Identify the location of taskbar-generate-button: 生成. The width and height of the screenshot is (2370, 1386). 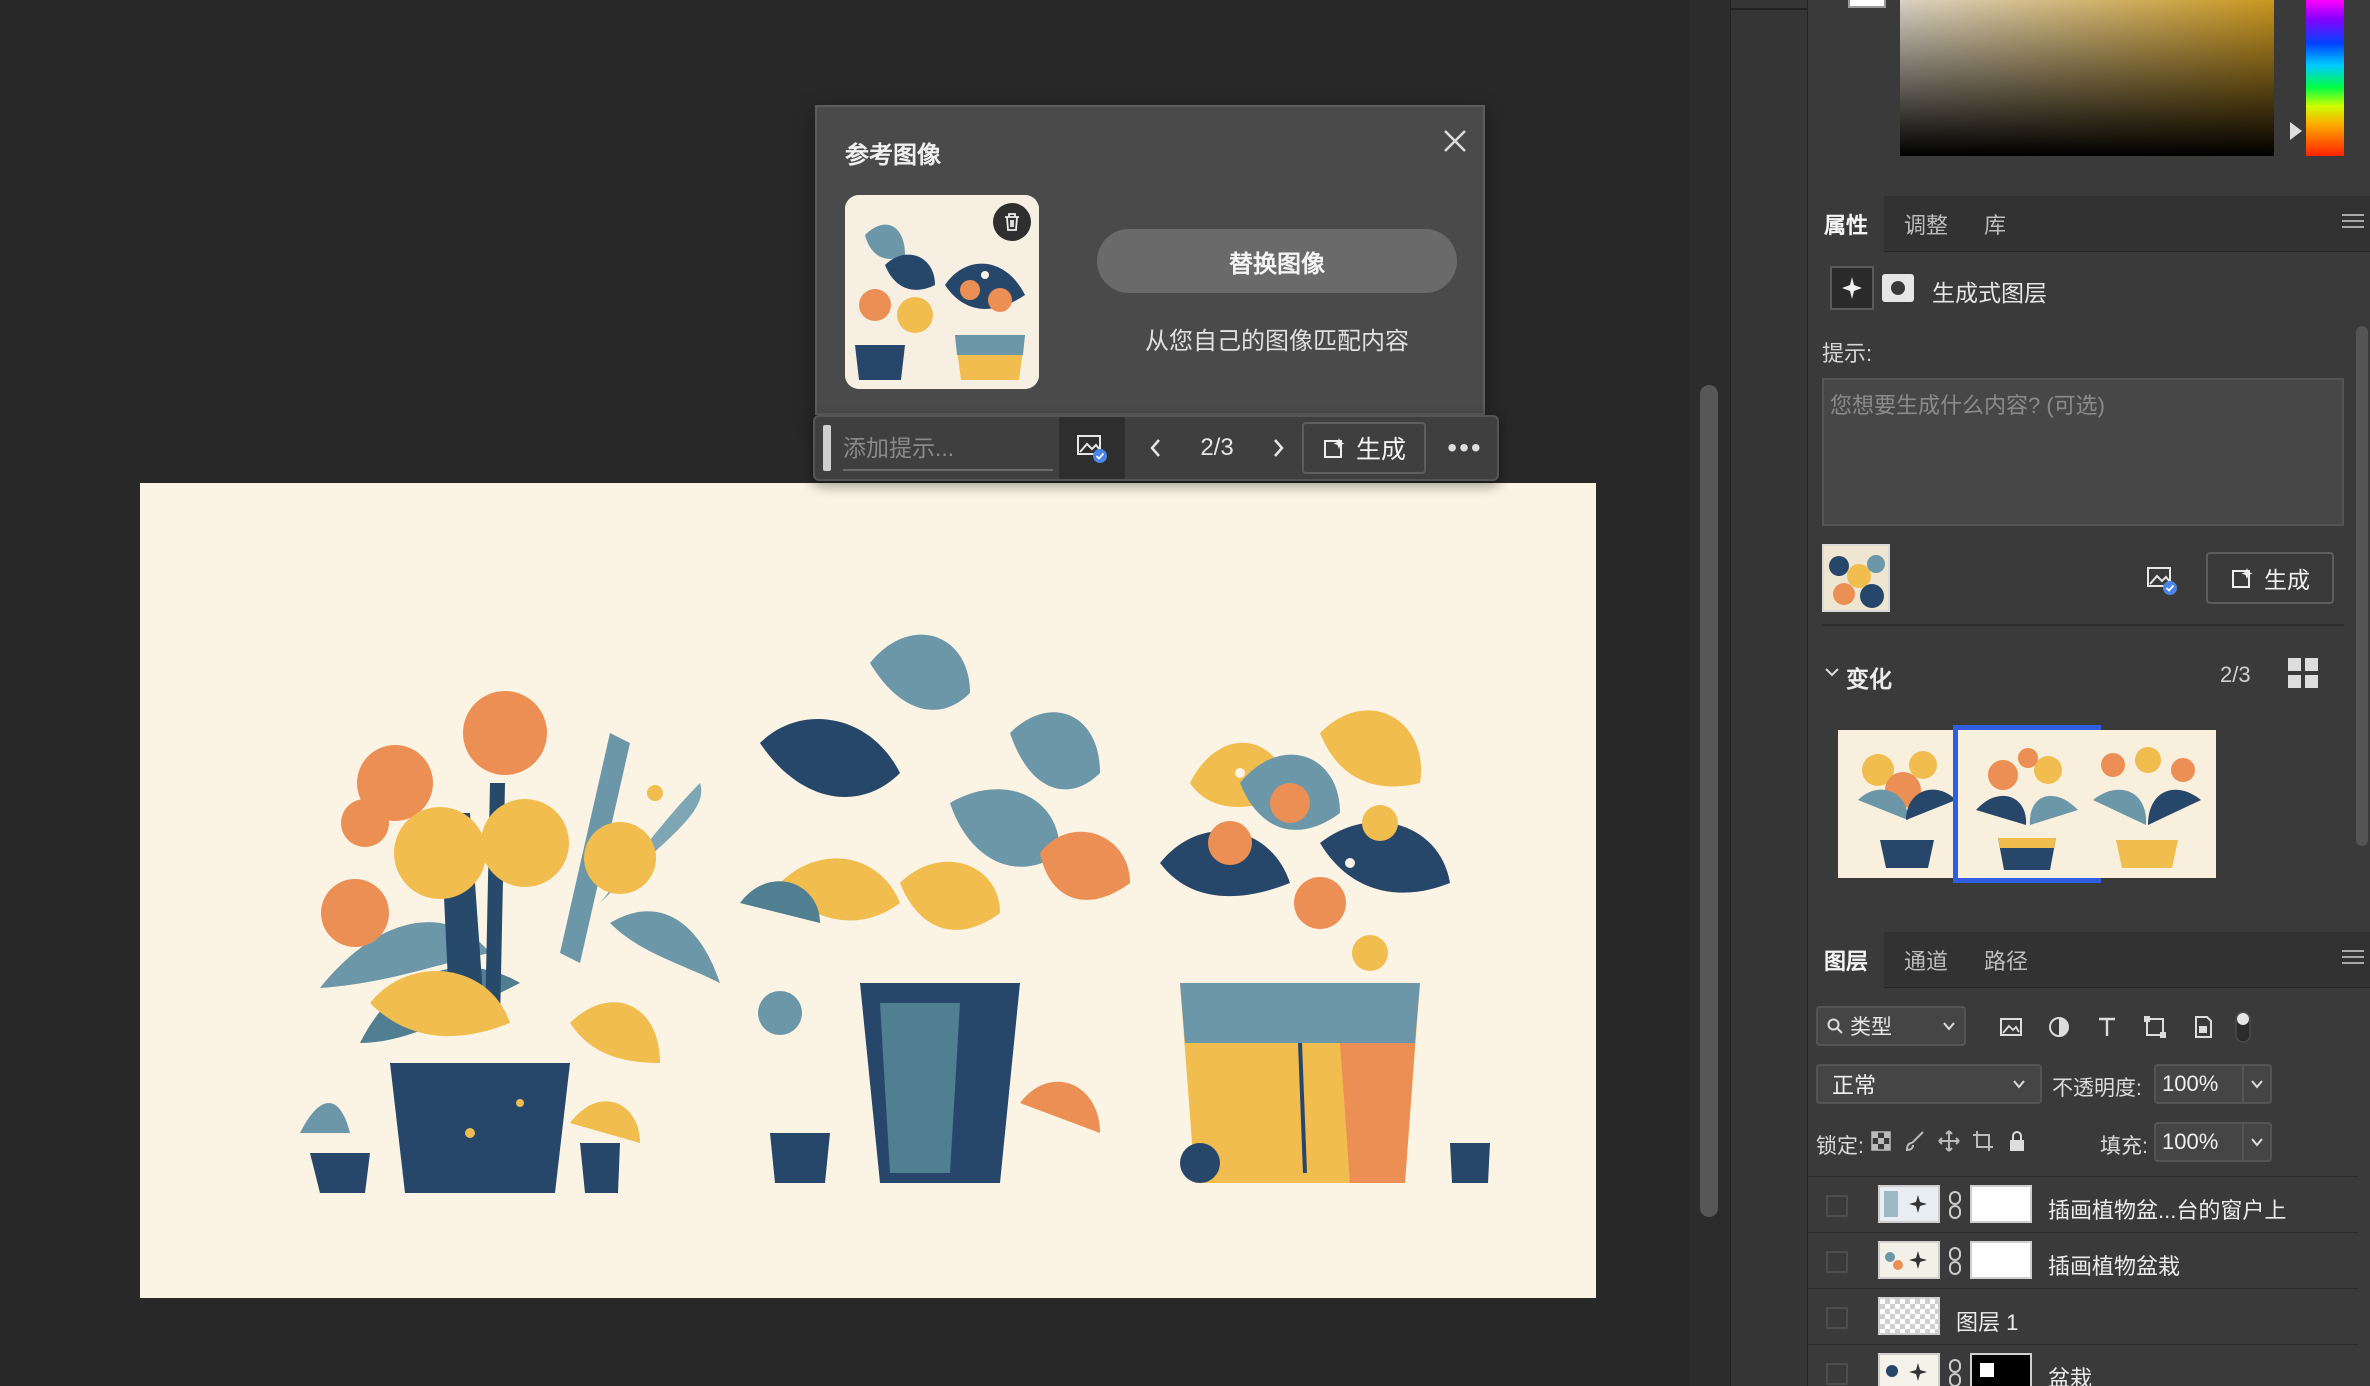
(1364, 448).